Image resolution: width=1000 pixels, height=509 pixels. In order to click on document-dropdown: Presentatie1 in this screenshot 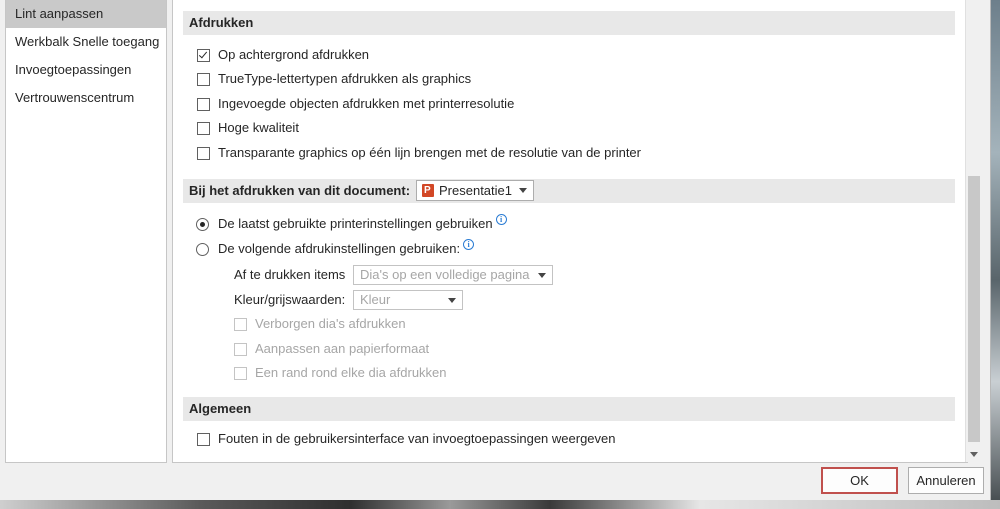, I will do `click(475, 190)`.